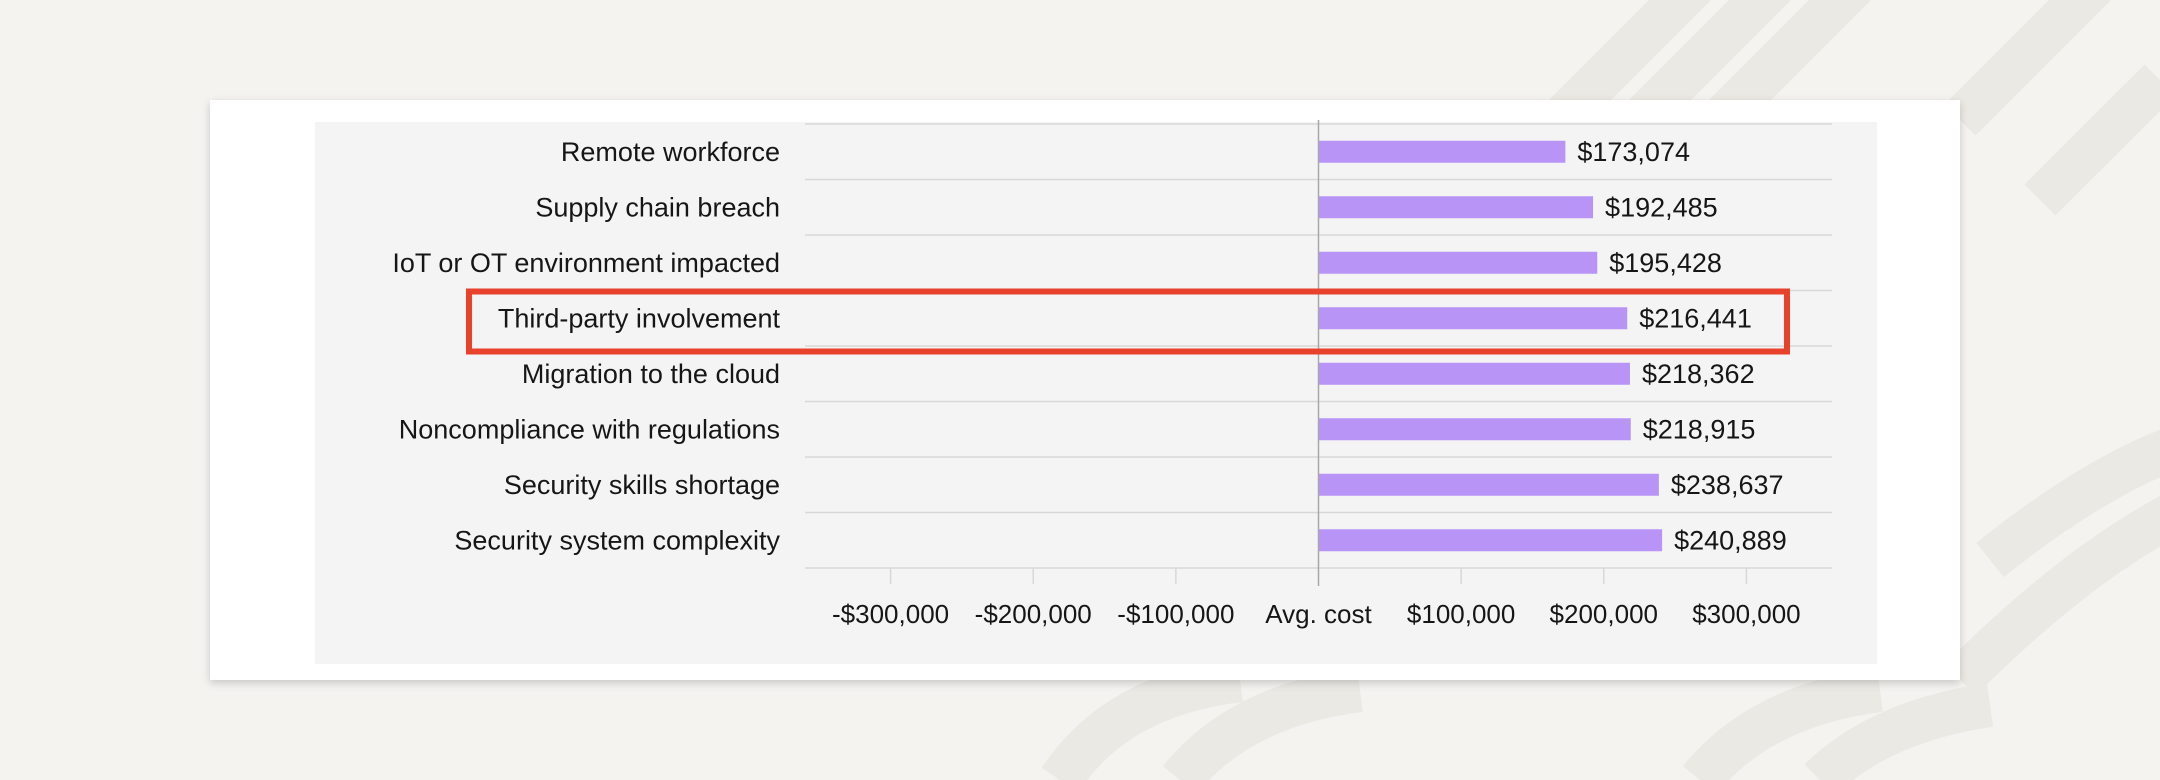 The image size is (2160, 780). I want to click on category-label: Supply chain breach, so click(657, 207).